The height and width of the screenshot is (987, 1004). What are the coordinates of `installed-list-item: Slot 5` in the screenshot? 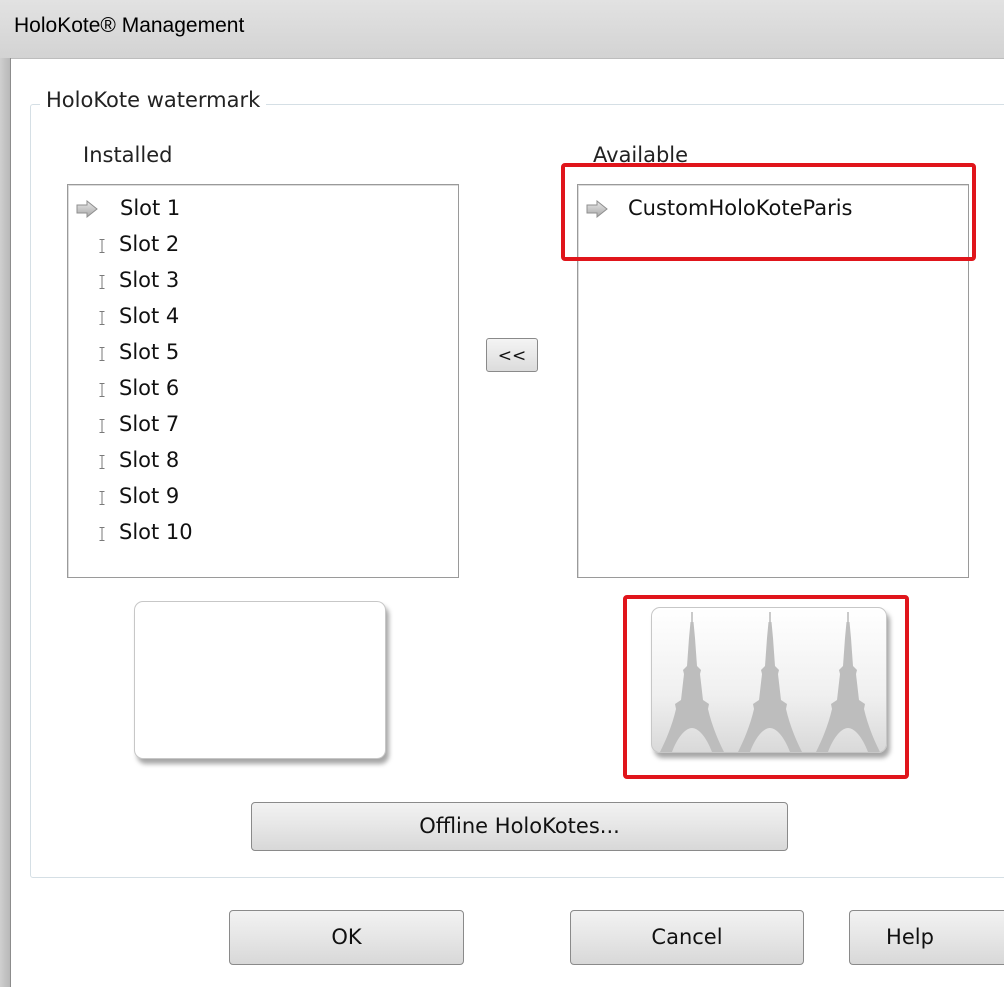 It's located at (263, 352).